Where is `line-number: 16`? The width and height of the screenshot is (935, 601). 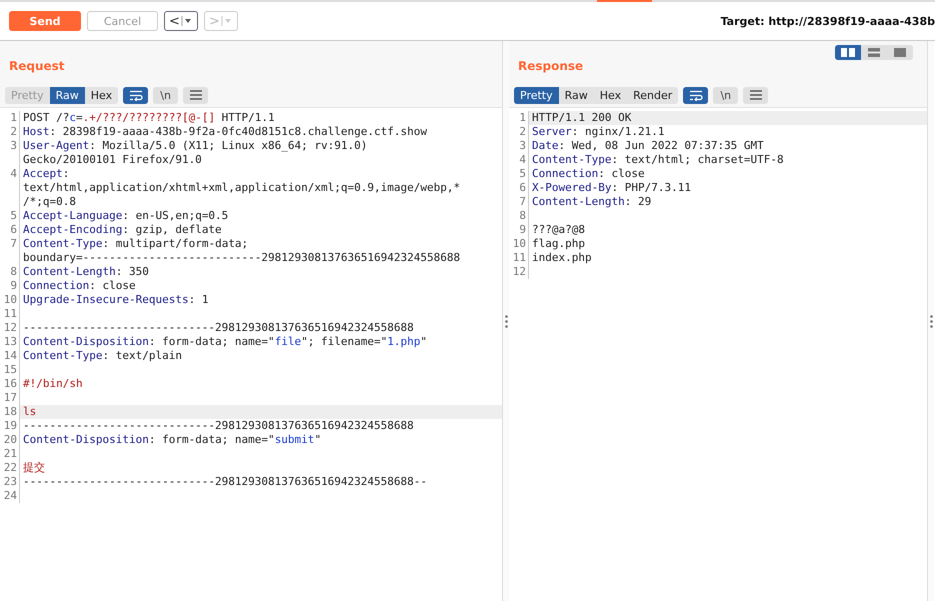
line-number: 16 is located at coordinates (10, 384).